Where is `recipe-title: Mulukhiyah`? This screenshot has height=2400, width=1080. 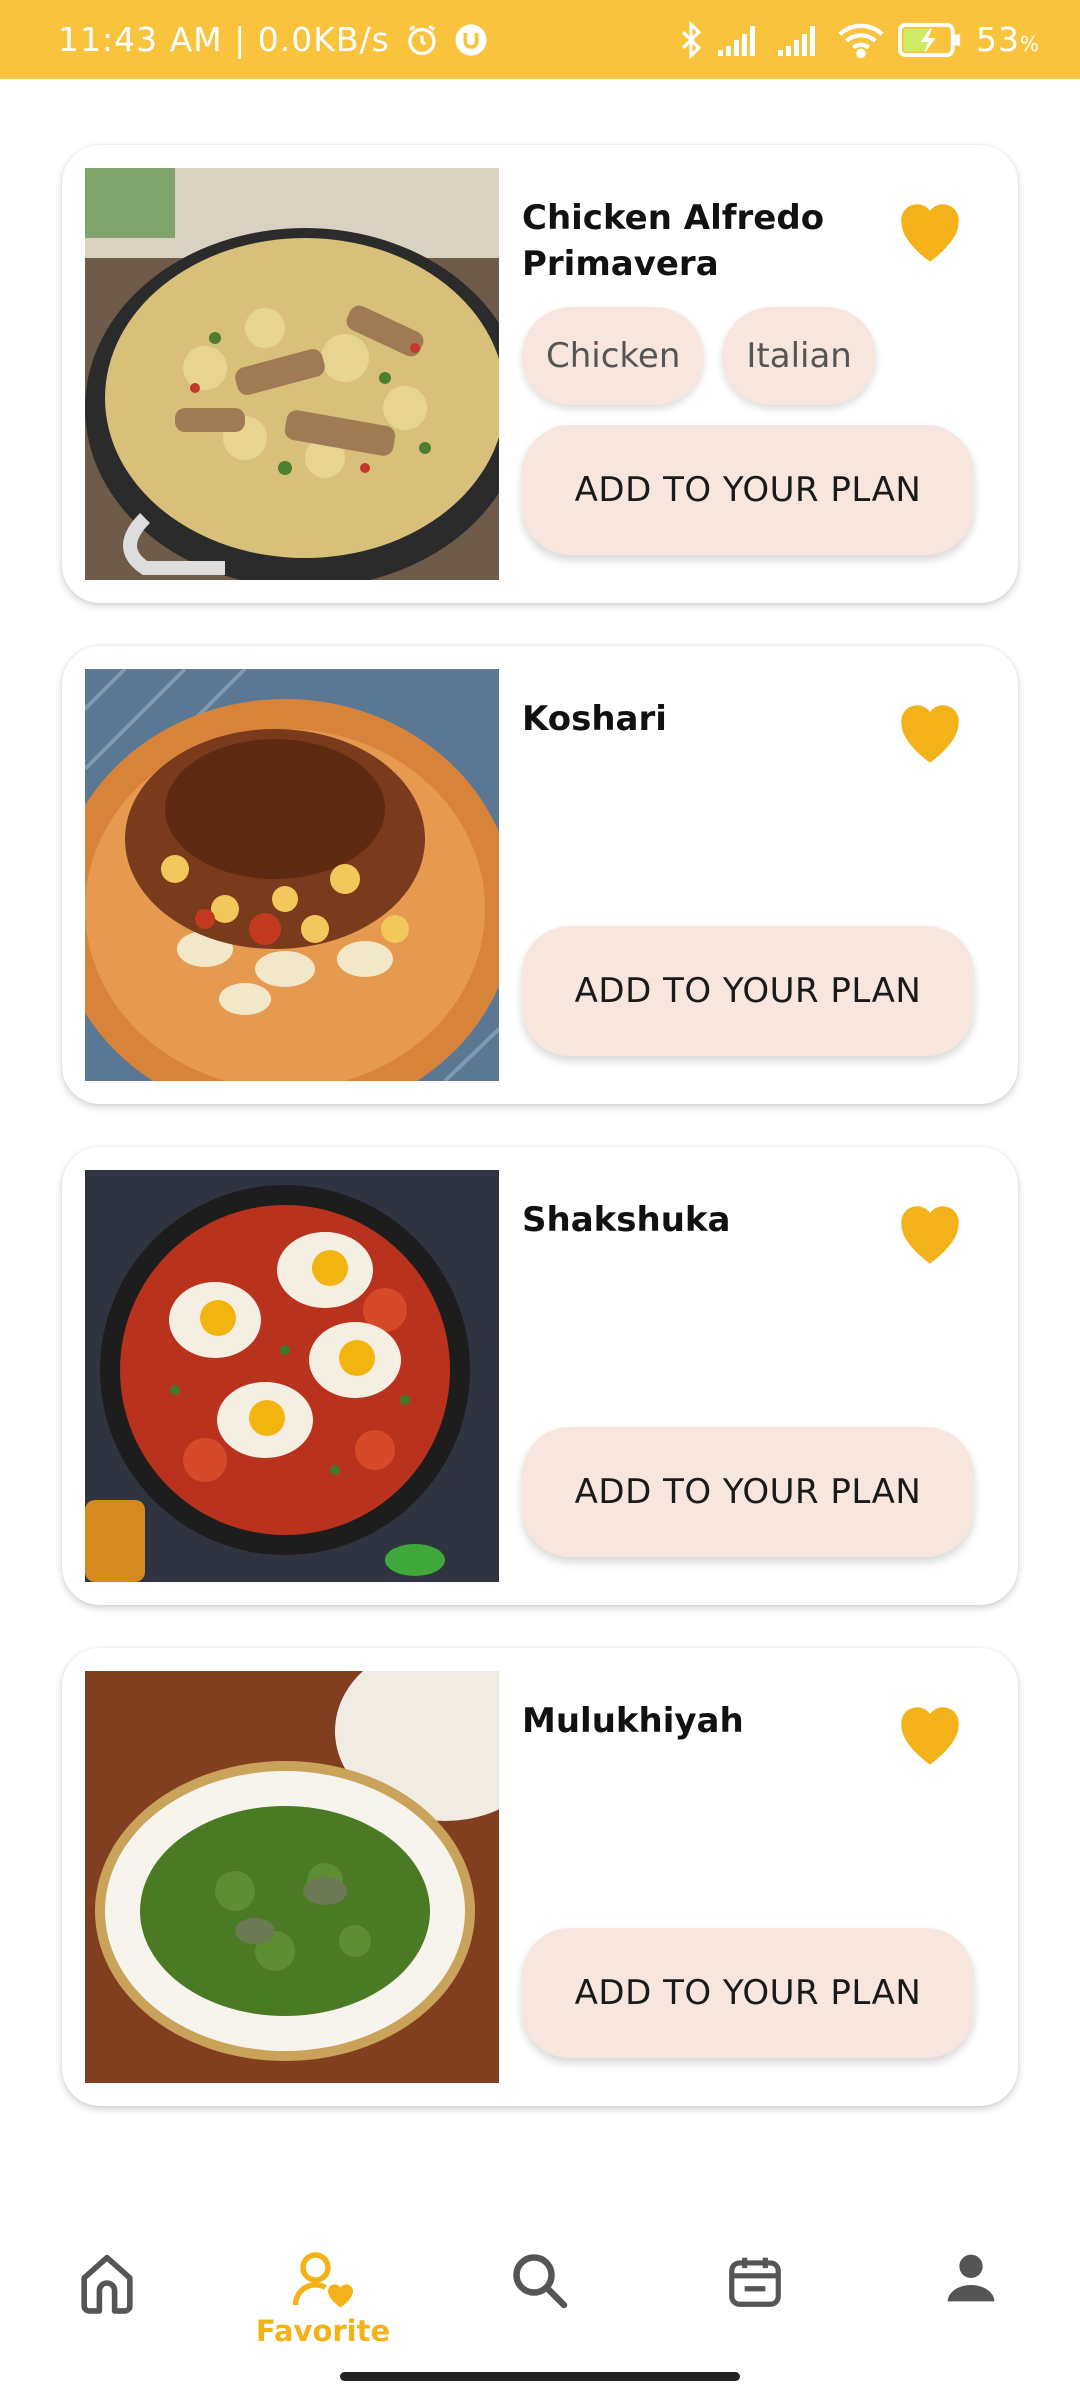 recipe-title: Mulukhiyah is located at coordinates (633, 1721).